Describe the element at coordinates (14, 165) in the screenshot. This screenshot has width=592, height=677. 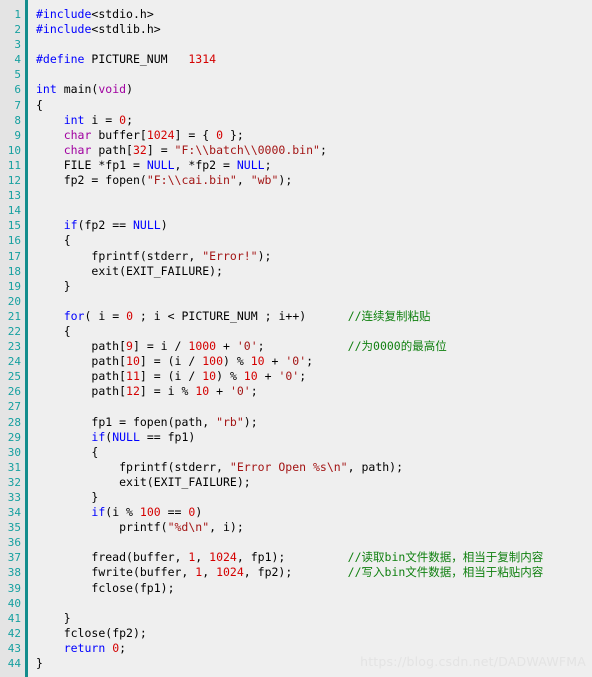
I see `line-number: 11` at that location.